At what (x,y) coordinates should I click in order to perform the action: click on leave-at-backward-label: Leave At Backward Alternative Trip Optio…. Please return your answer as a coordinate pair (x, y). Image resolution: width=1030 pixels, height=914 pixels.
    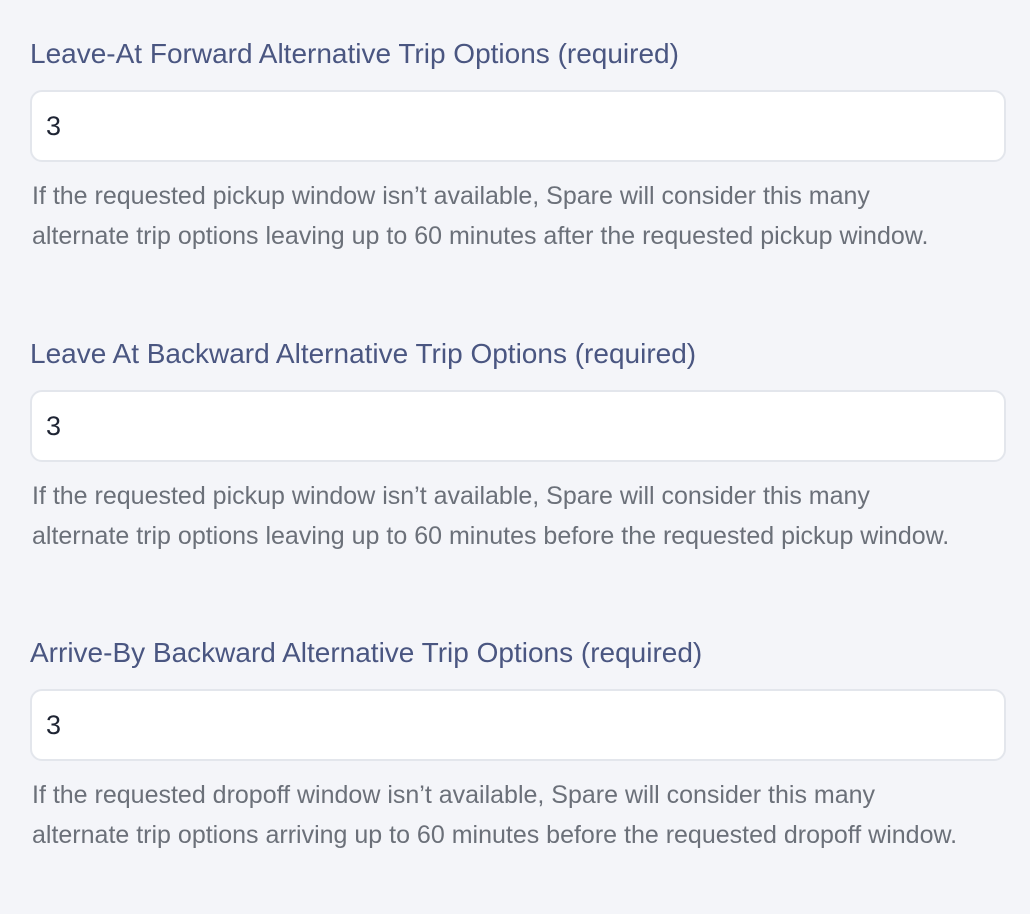
    Looking at the image, I should click on (363, 353).